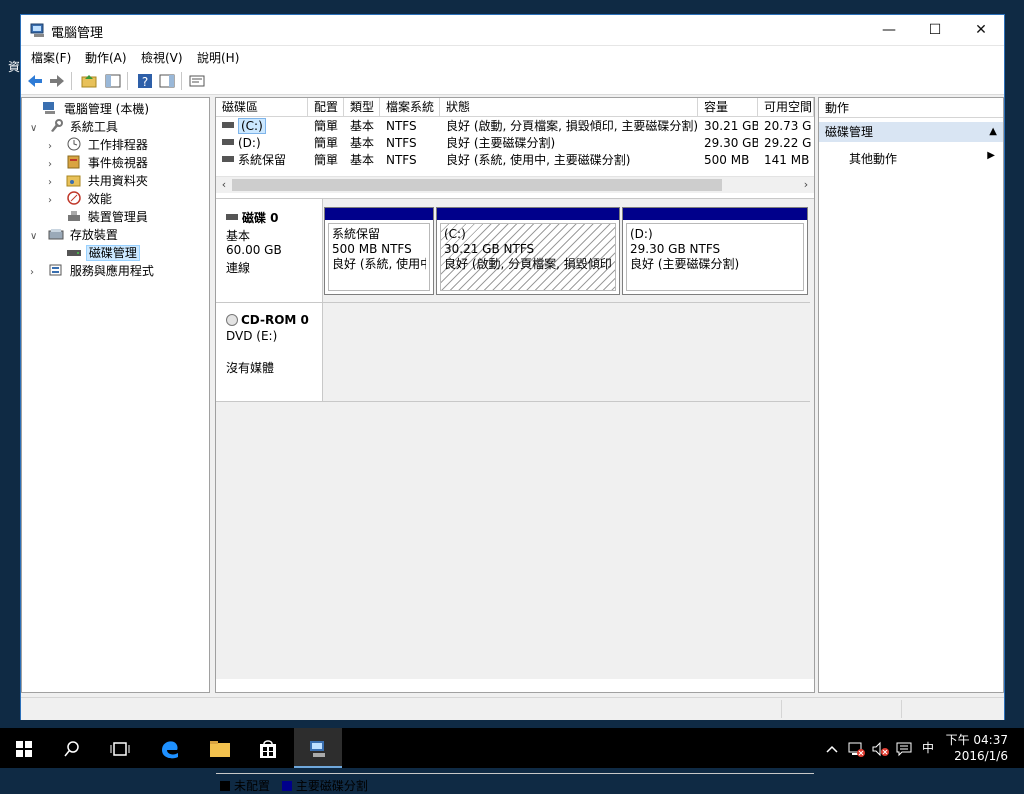 This screenshot has width=1024, height=794. What do you see at coordinates (170, 748) in the screenshot?
I see `edge-browser-button` at bounding box center [170, 748].